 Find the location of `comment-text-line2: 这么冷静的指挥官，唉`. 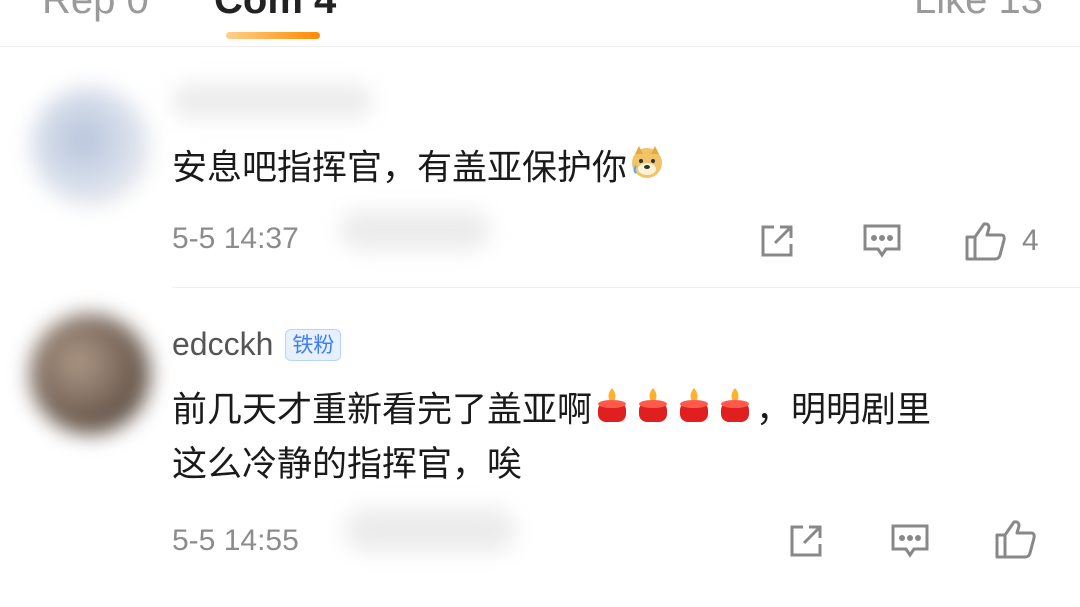

comment-text-line2: 这么冷静的指挥官，唉 is located at coordinates (347, 465).